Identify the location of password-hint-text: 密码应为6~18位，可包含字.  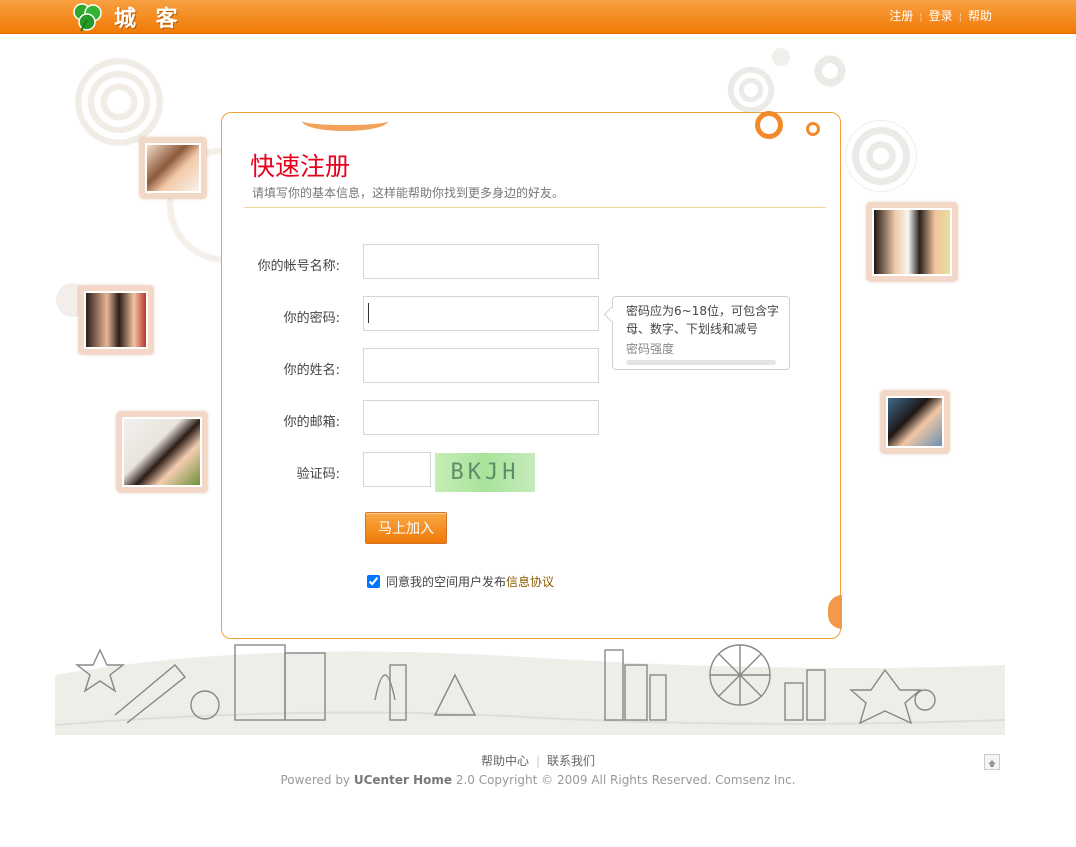
(702, 311).